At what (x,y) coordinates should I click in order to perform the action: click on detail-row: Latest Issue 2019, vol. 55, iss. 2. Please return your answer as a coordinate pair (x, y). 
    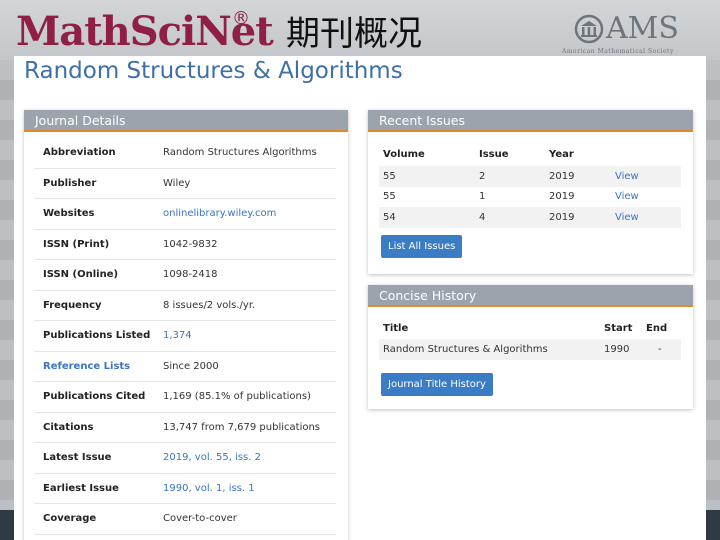
    Looking at the image, I should click on (185, 458).